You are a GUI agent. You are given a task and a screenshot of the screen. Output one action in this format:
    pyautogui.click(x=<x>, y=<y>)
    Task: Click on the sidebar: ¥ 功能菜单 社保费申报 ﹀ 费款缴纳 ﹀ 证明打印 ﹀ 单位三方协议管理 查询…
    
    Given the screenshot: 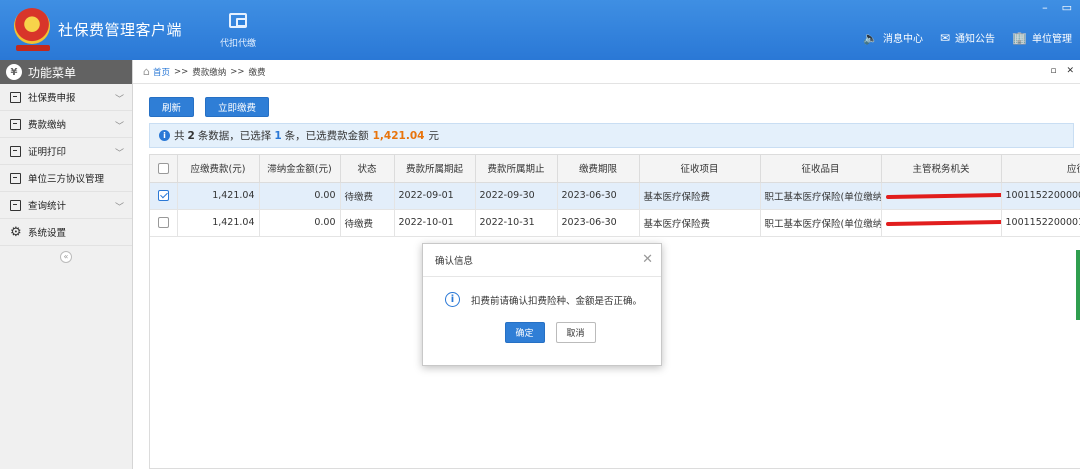 What is the action you would take?
    pyautogui.click(x=66, y=264)
    